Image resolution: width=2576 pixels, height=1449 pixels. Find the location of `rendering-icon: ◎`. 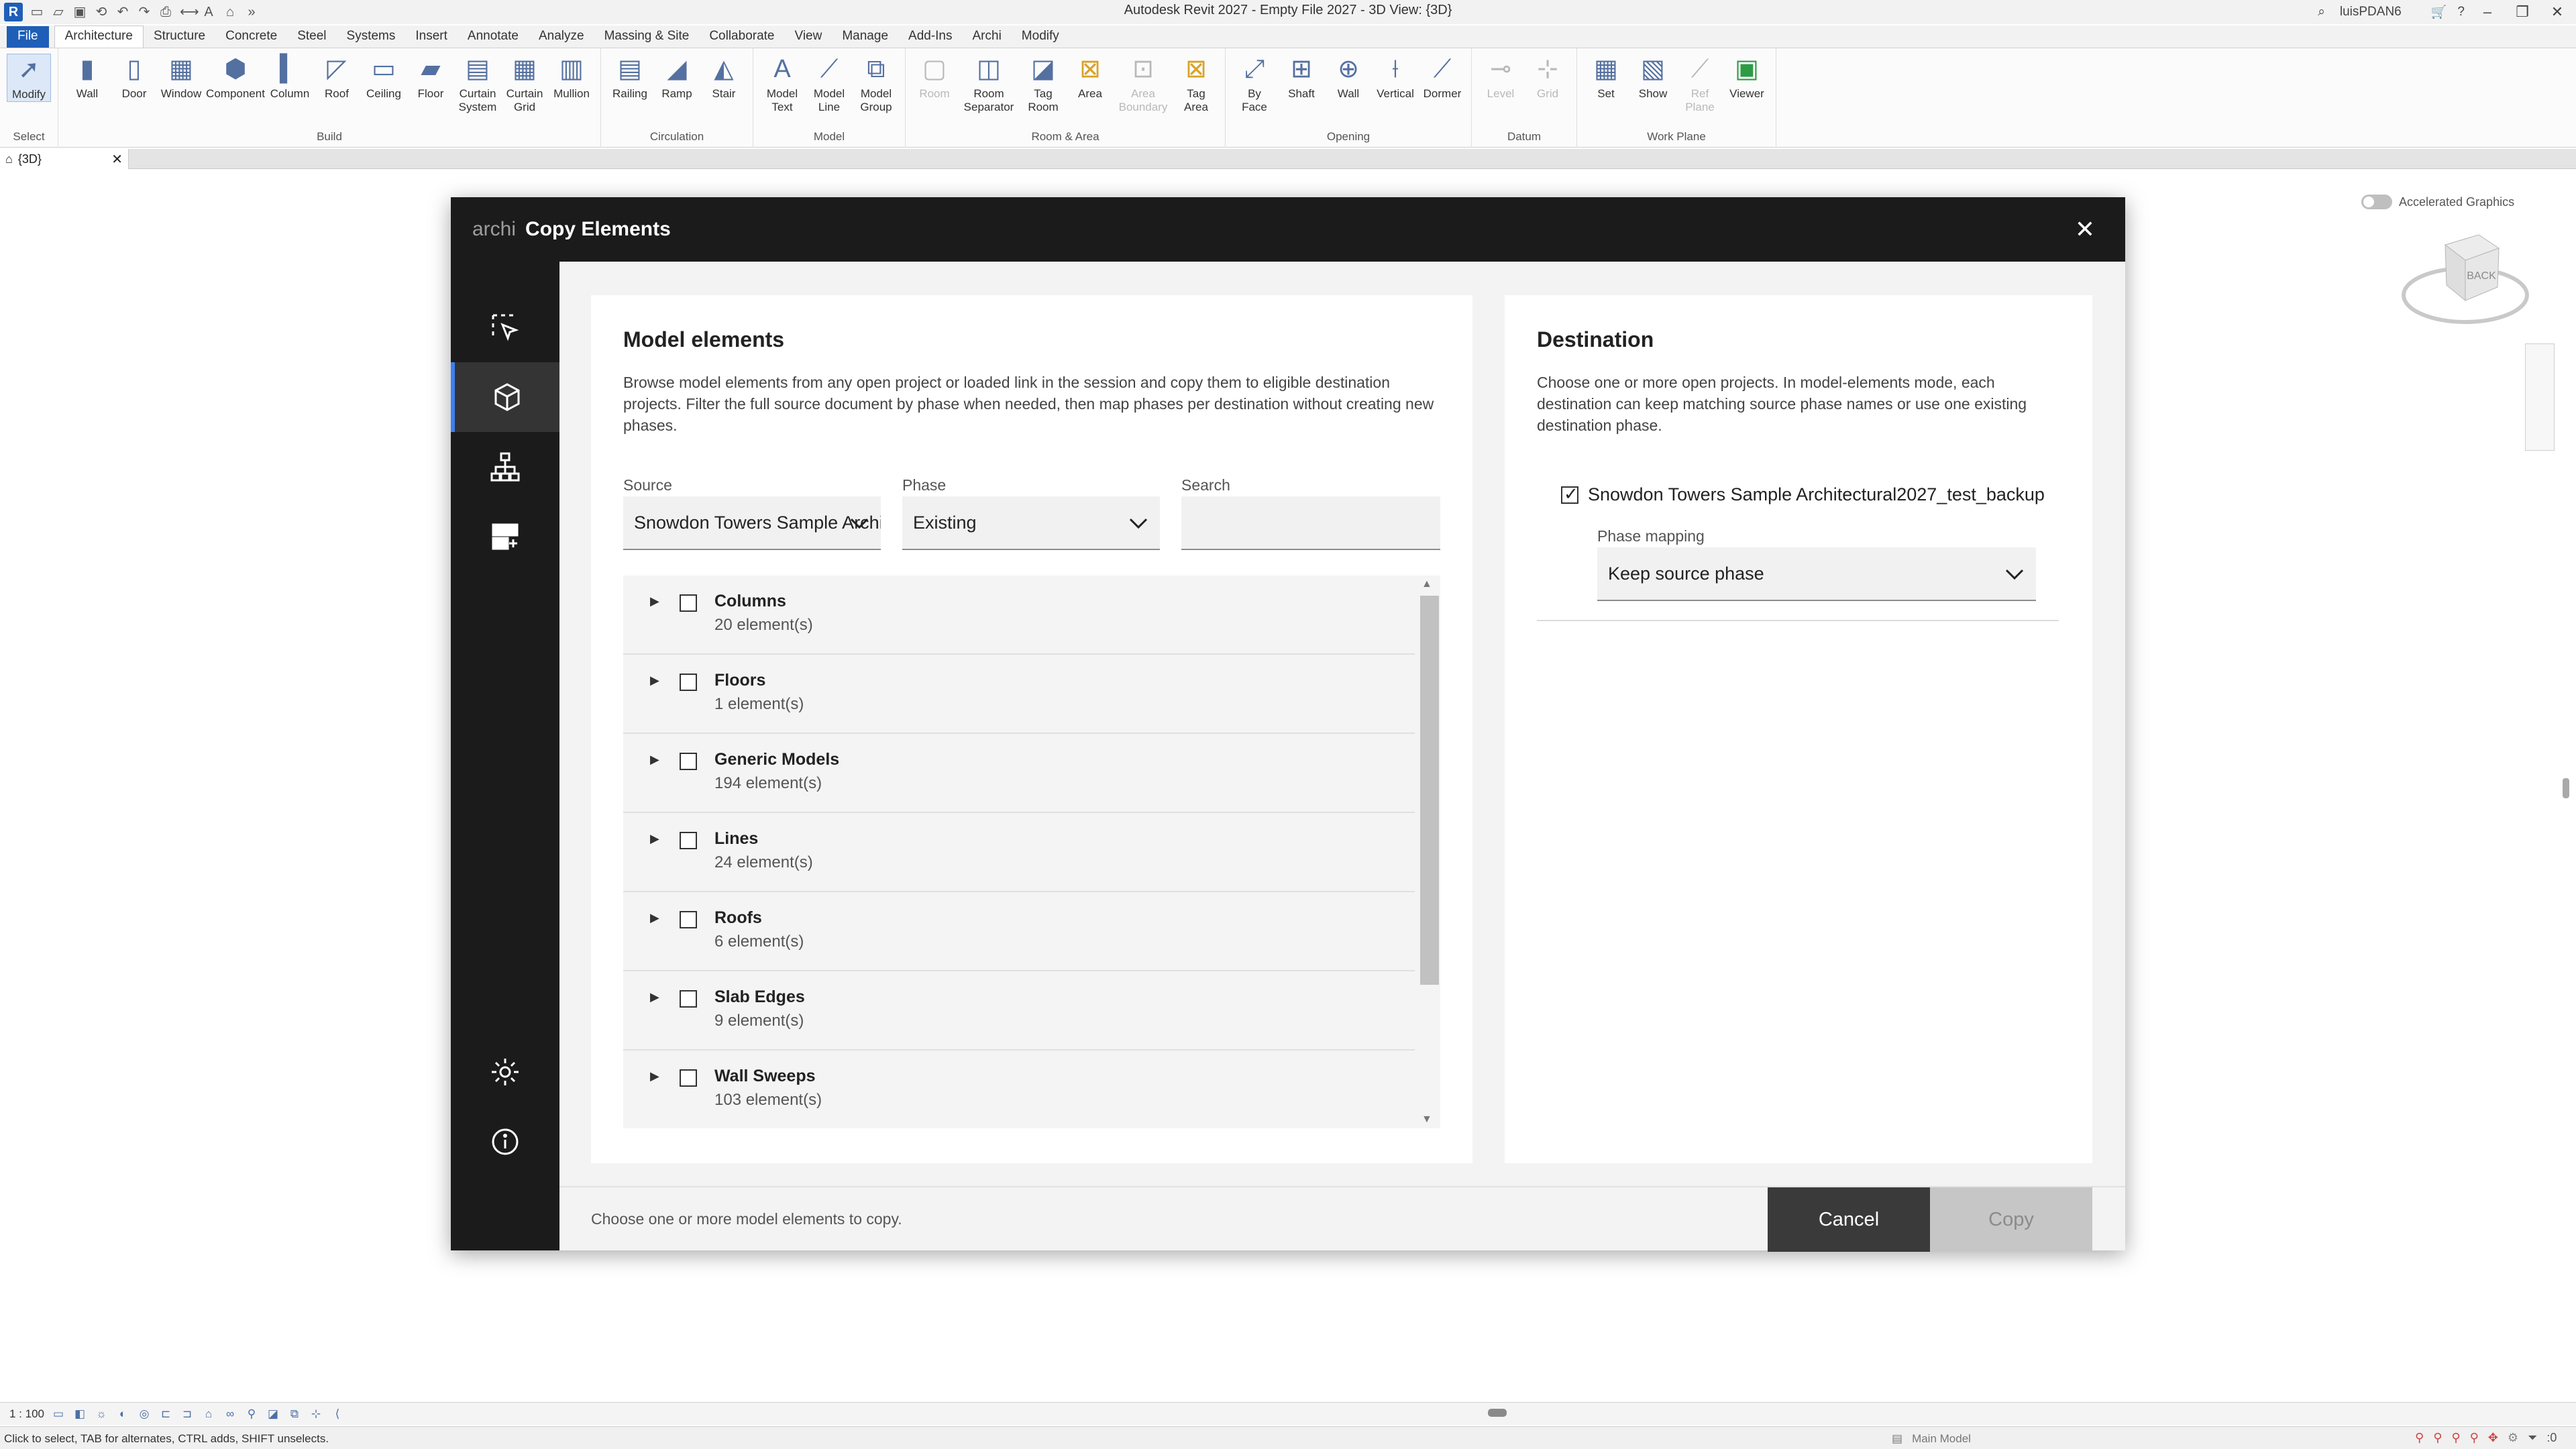

rendering-icon: ◎ is located at coordinates (144, 1414).